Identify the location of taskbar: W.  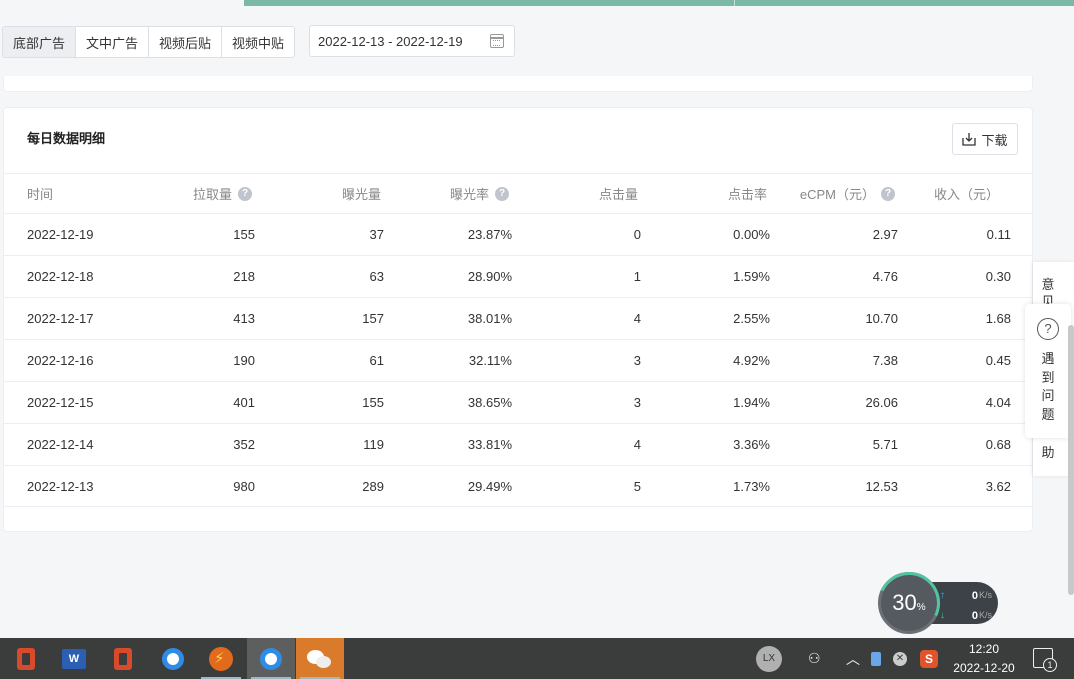
(537, 658).